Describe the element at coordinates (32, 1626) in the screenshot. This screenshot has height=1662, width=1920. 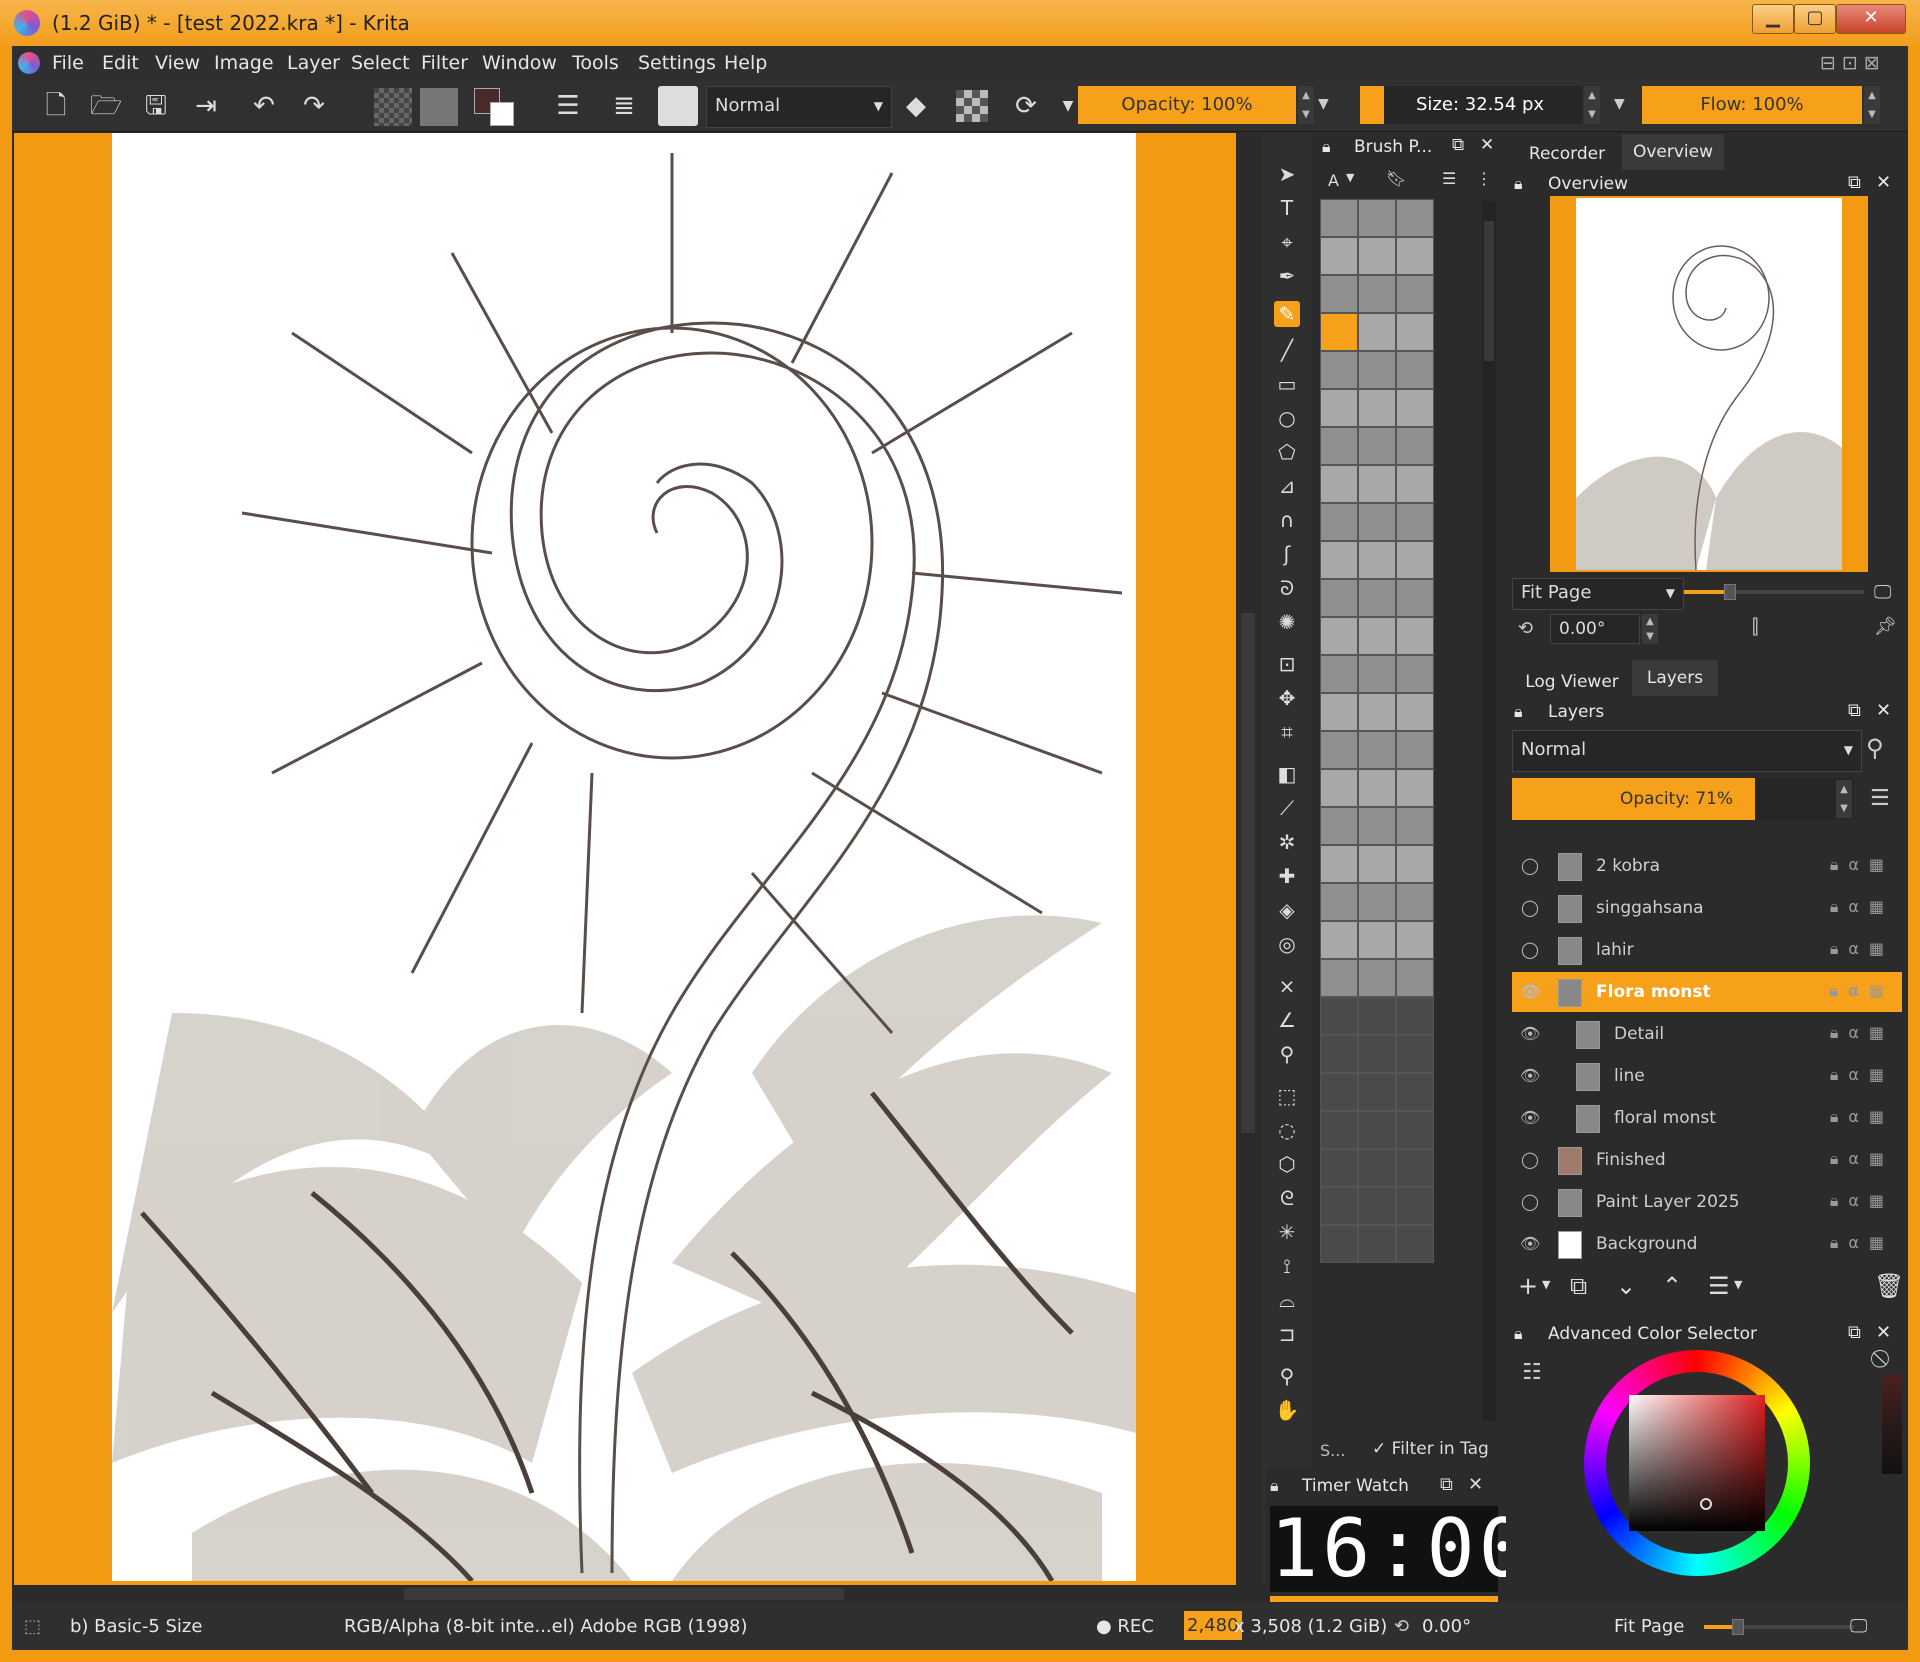
I see `brush-preset-icon: ⬚` at that location.